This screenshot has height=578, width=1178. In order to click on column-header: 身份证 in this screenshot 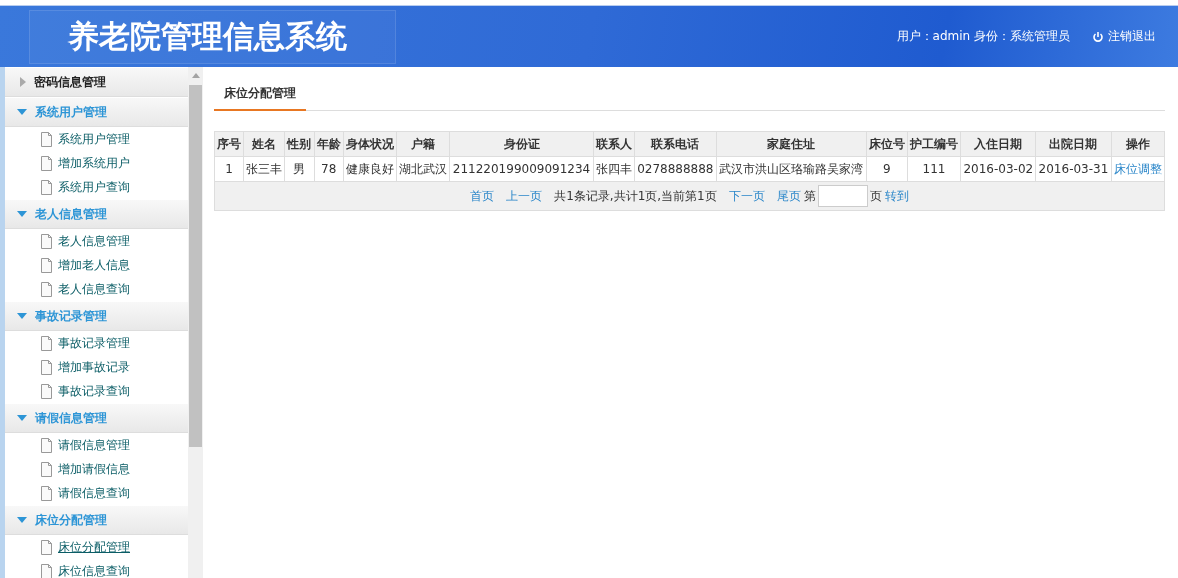, I will do `click(521, 144)`.